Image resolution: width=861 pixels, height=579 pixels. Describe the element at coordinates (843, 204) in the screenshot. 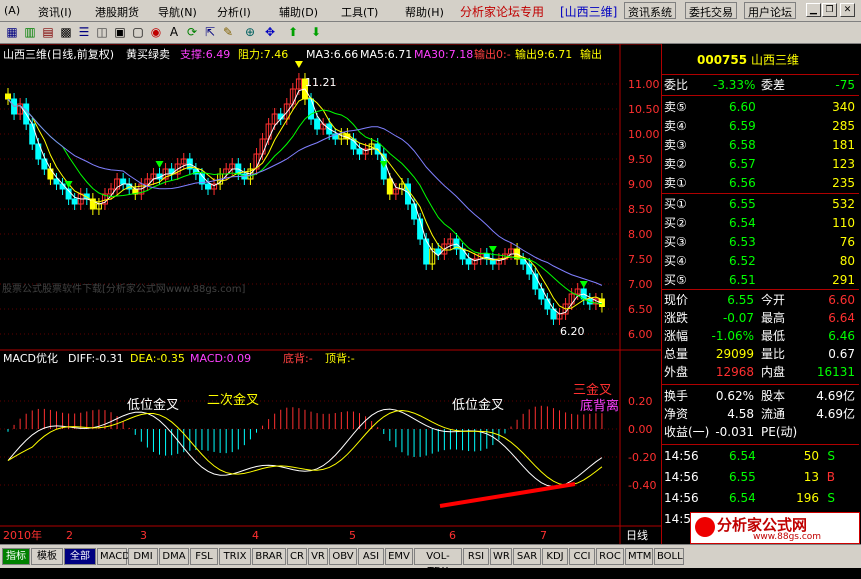

I see `buy-level-volume: 532` at that location.